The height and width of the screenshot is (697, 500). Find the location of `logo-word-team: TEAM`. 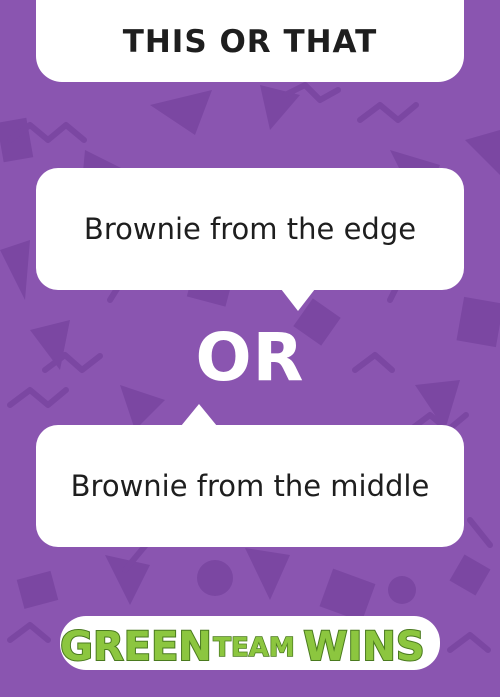

logo-word-team: TEAM is located at coordinates (254, 648).